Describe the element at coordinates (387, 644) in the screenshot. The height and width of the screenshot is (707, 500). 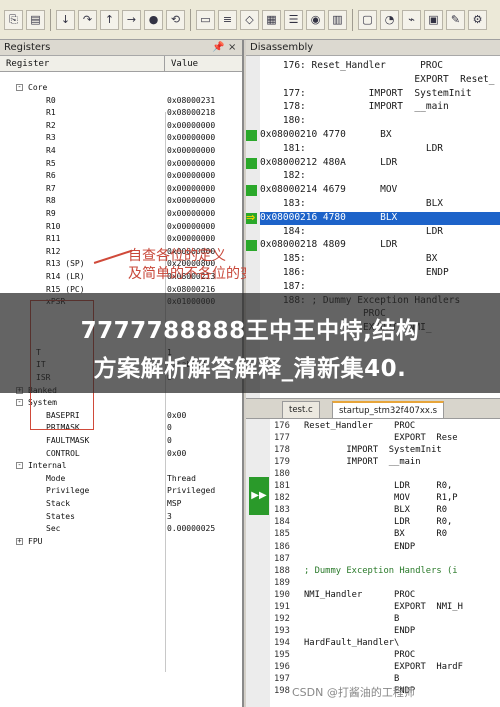
I see `source-line: 194 HardFault_Handler\` at that location.